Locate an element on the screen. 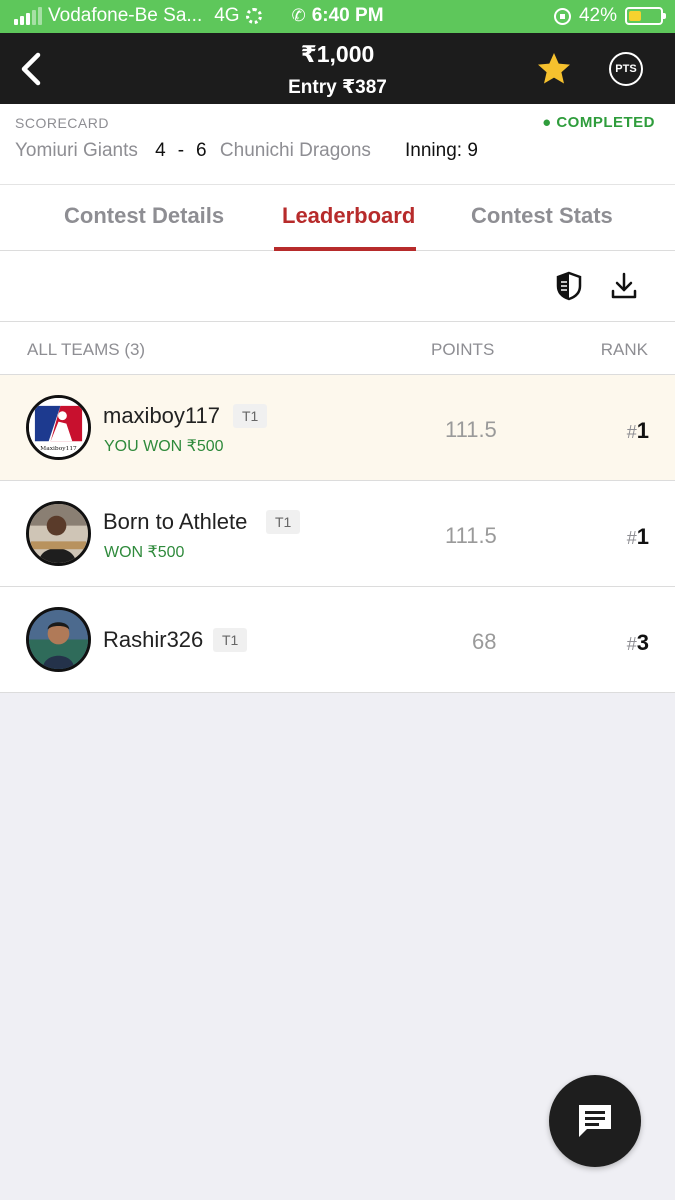 The width and height of the screenshot is (675, 1200). away-team-score: 6 is located at coordinates (201, 150).